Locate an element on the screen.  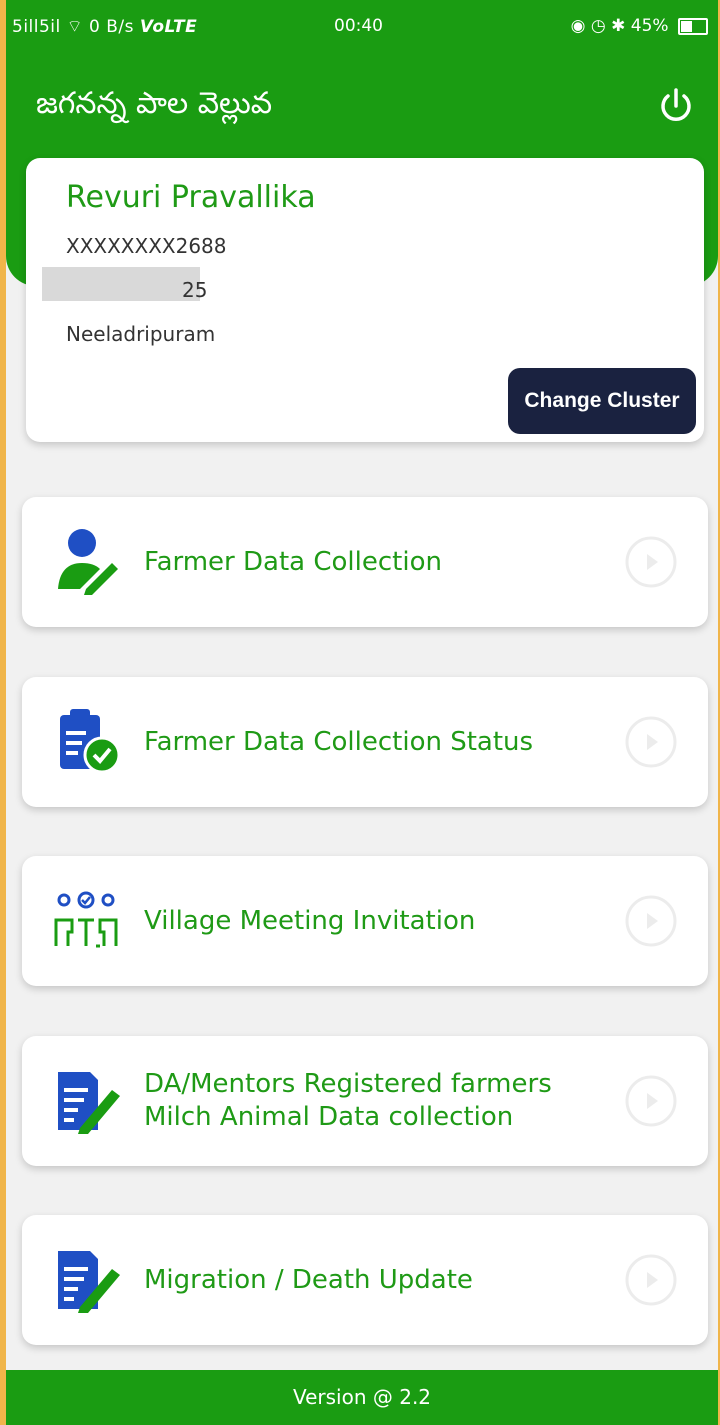
profile-partial-field: 25 is located at coordinates (195, 290).